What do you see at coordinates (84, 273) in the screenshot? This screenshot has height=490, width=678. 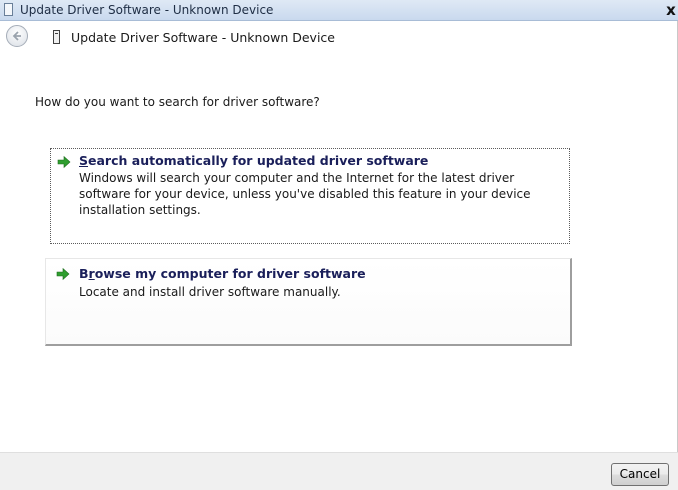 I see `option-title-first: B` at bounding box center [84, 273].